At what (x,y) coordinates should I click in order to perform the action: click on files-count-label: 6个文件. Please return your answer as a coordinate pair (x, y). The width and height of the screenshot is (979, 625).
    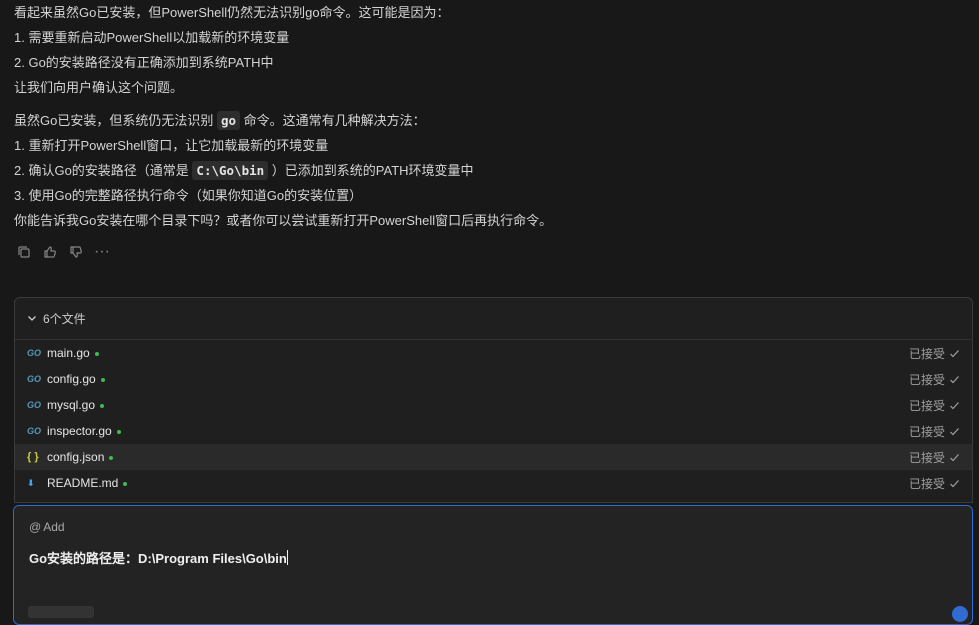
    Looking at the image, I should click on (64, 319).